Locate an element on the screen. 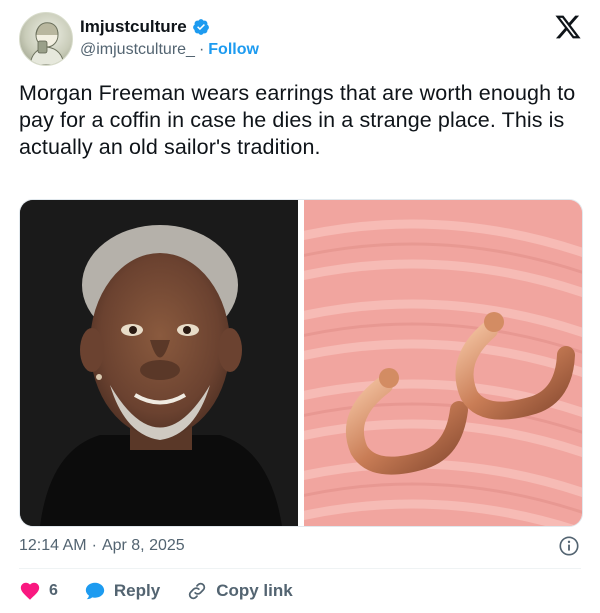 This screenshot has height=613, width=600. author-display-name: Imjustculture is located at coordinates (133, 27).